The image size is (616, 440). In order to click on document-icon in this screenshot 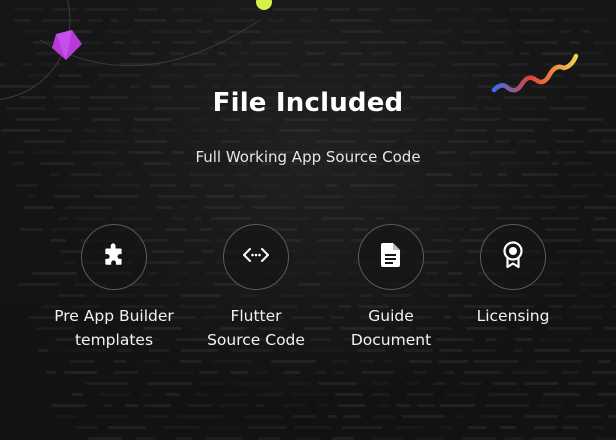, I will do `click(391, 257)`.